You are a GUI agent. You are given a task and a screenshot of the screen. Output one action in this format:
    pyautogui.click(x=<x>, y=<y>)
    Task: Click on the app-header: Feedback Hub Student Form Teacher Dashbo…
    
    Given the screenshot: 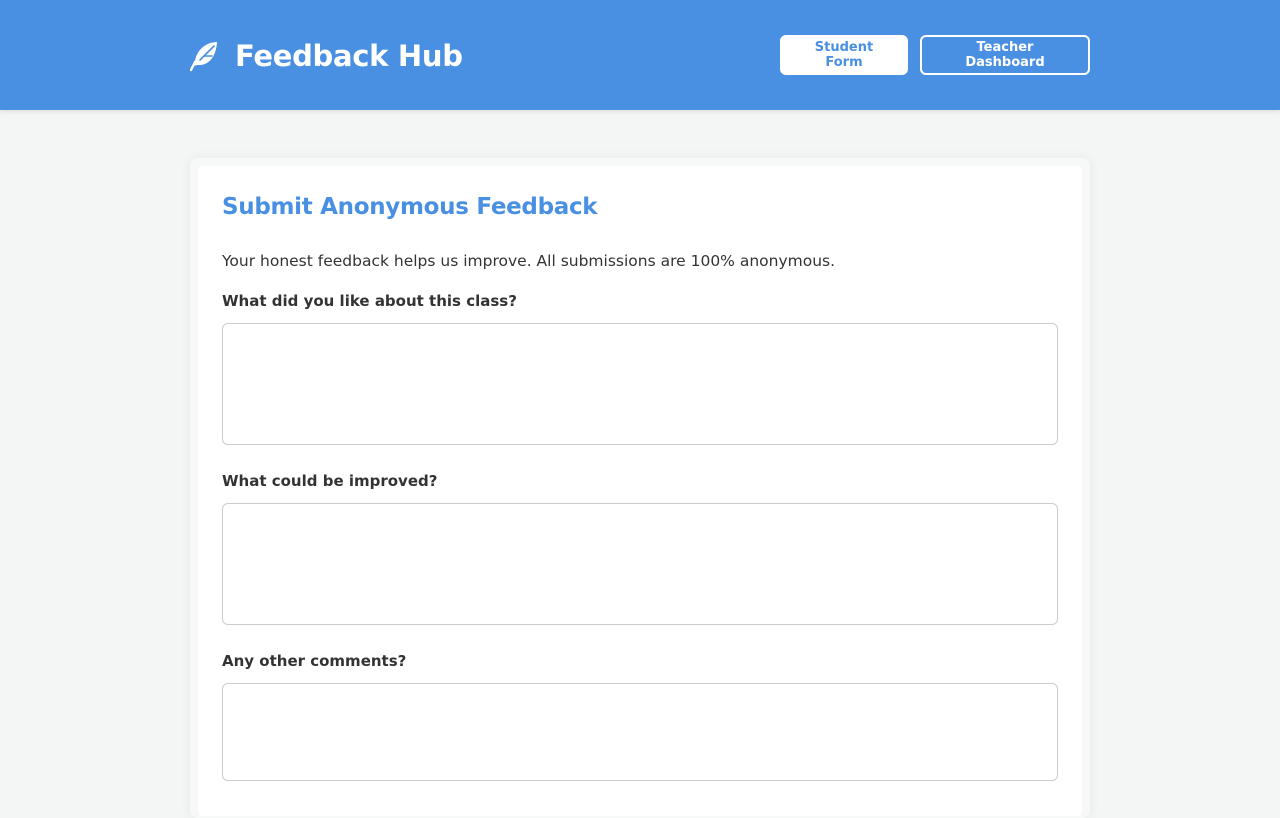 What is the action you would take?
    pyautogui.click(x=640, y=55)
    